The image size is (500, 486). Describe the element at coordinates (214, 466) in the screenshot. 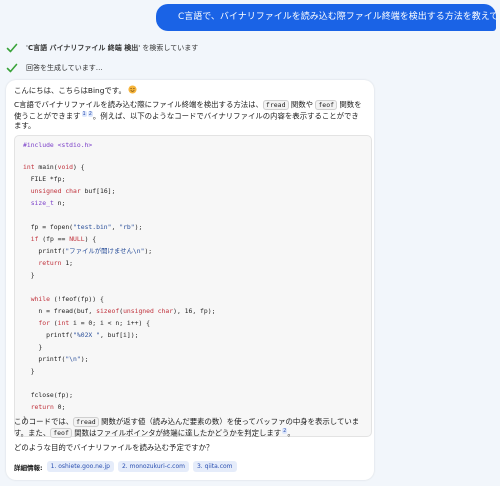

I see `reference-link: 3. qiita.com` at that location.